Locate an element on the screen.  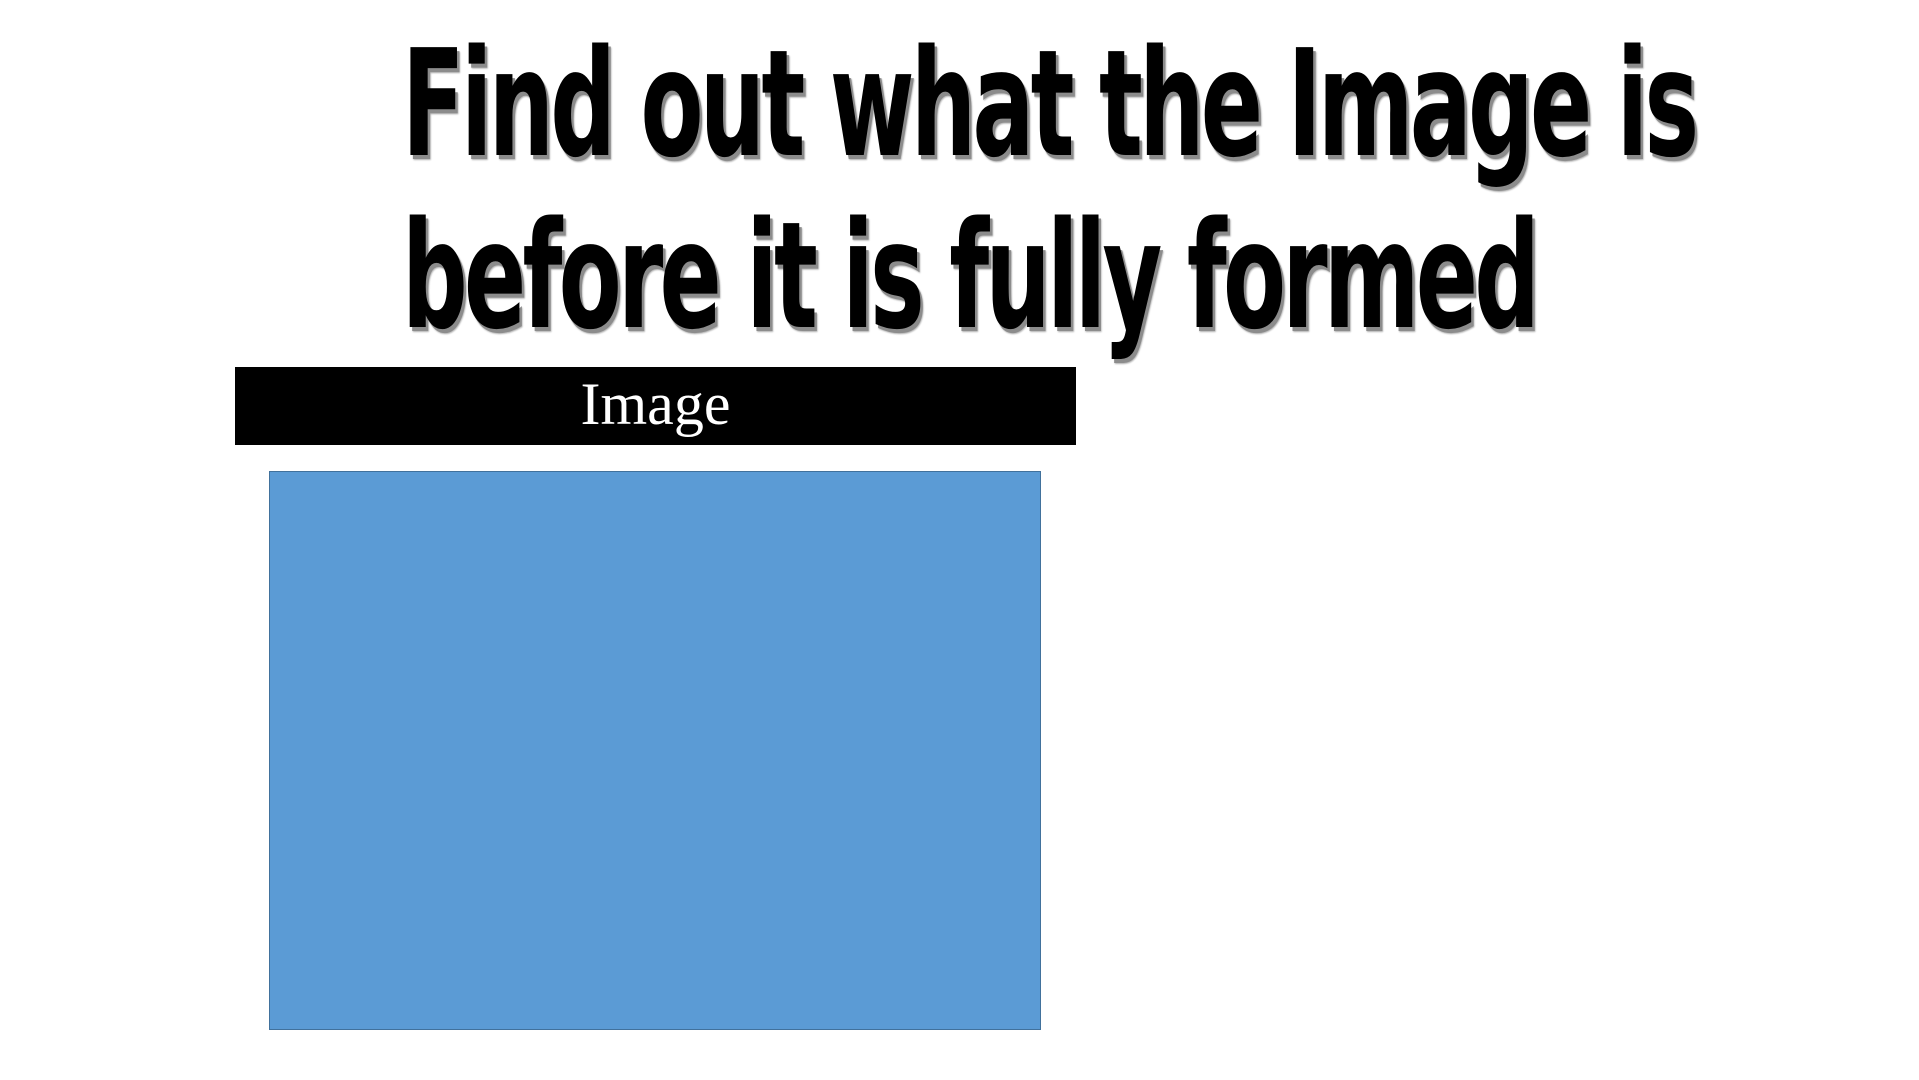
image-label-bar: Image is located at coordinates (655, 406).